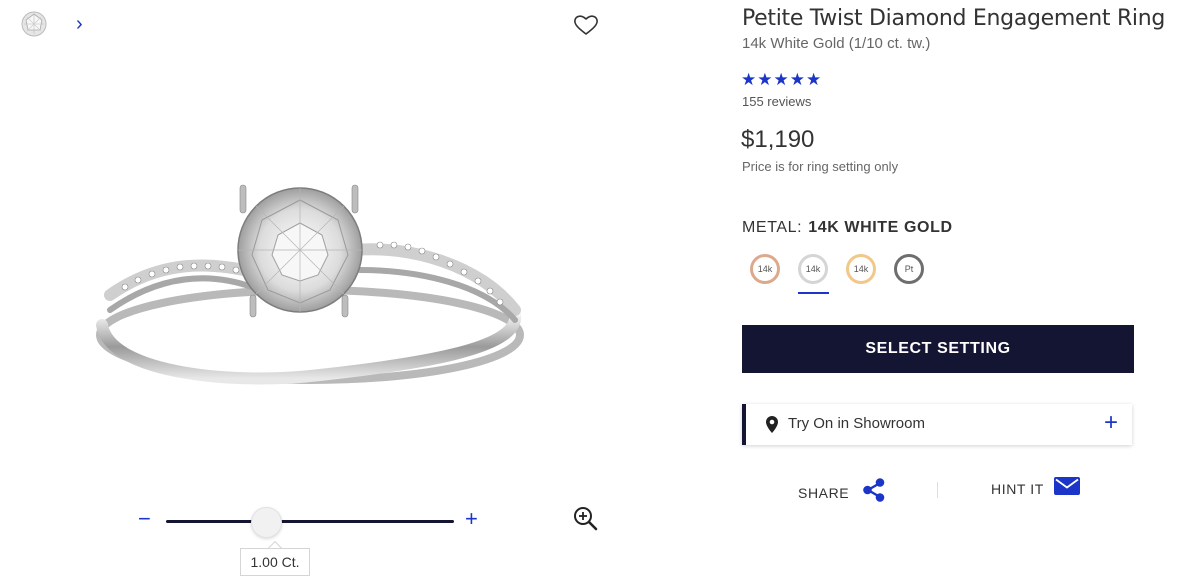 The height and width of the screenshot is (579, 1190). I want to click on product-subtitle: 14k White Gold (1/10 ct. tw.), so click(836, 43).